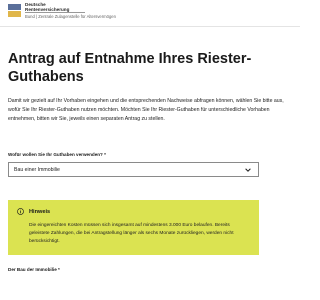 Image resolution: width=320 pixels, height=300 pixels. What do you see at coordinates (20, 211) in the screenshot?
I see `info-circle-icon` at bounding box center [20, 211].